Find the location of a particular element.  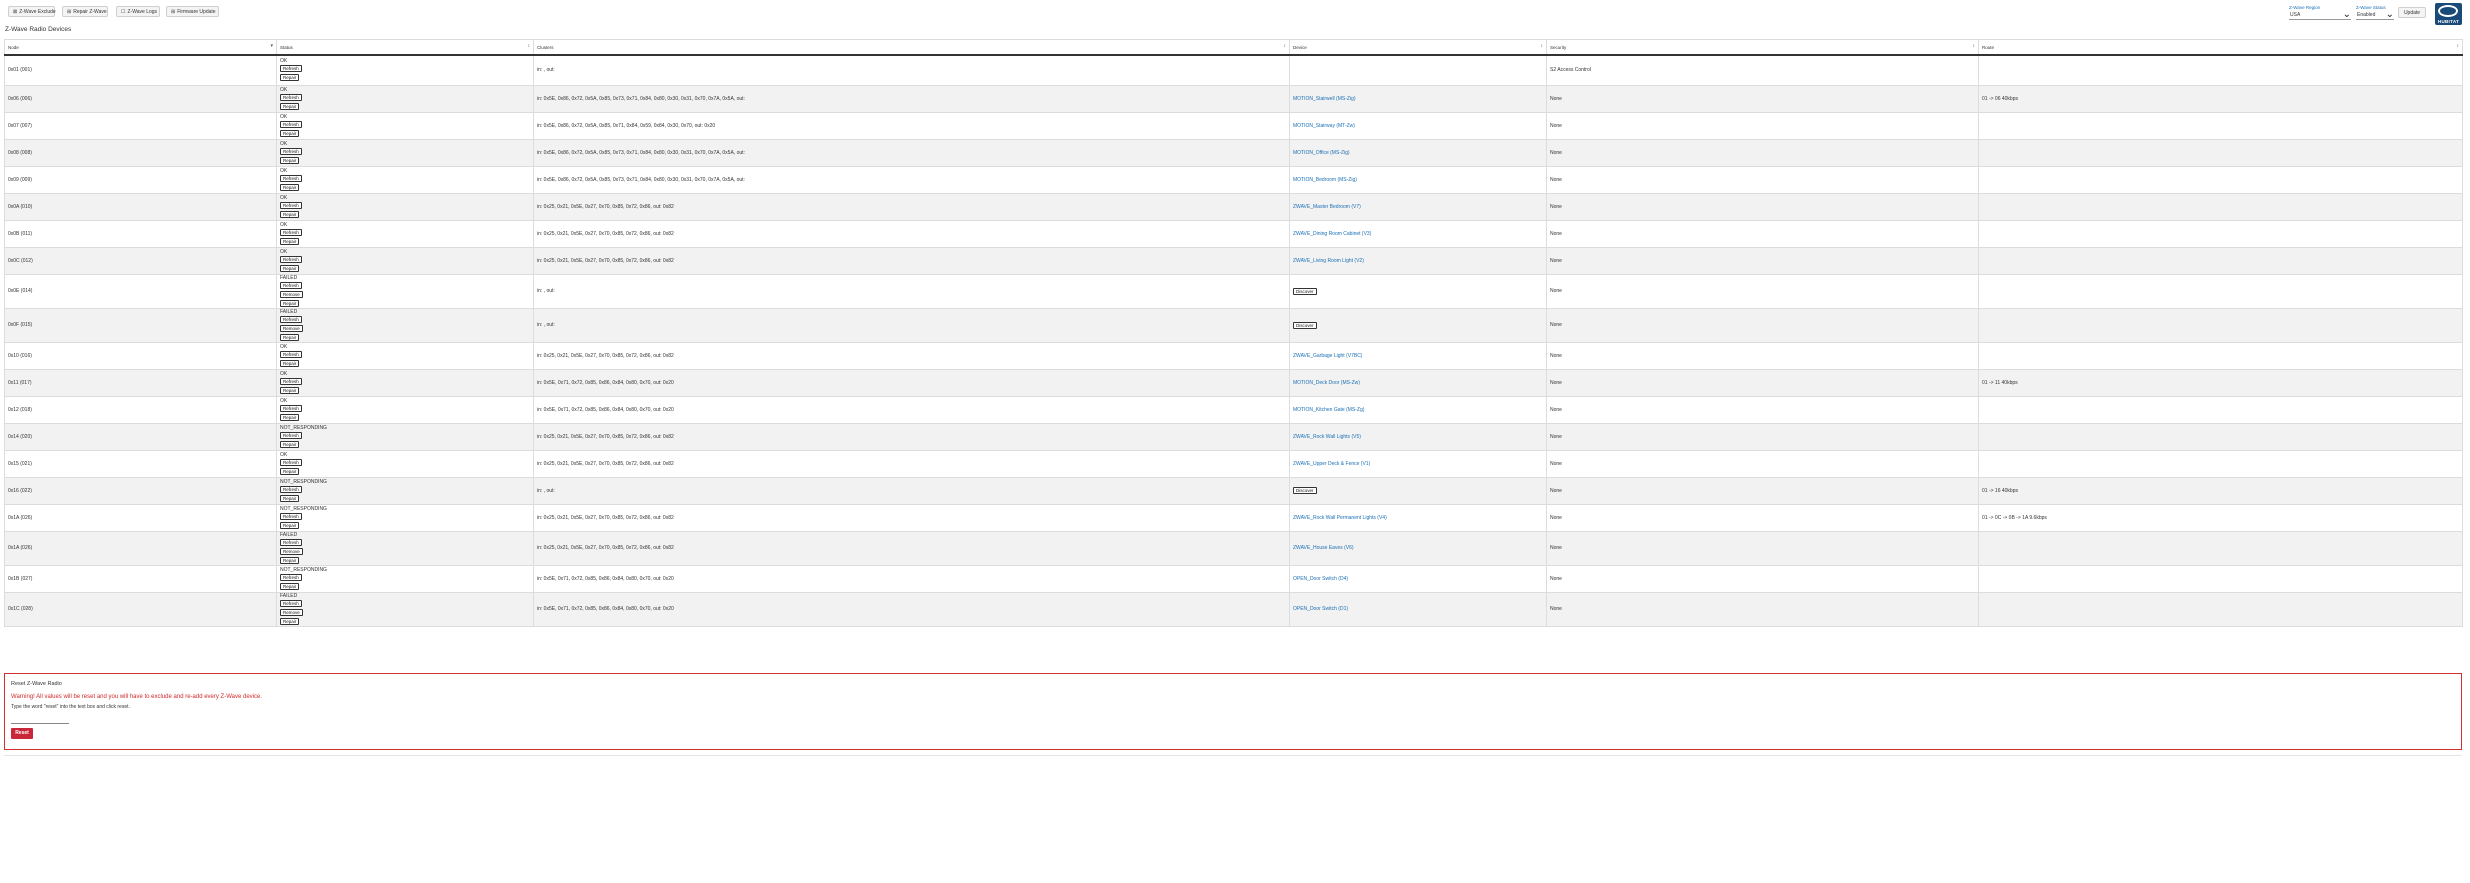

zwave-region-select: Z-Wave Region USA ⌄ is located at coordinates (2320, 12).